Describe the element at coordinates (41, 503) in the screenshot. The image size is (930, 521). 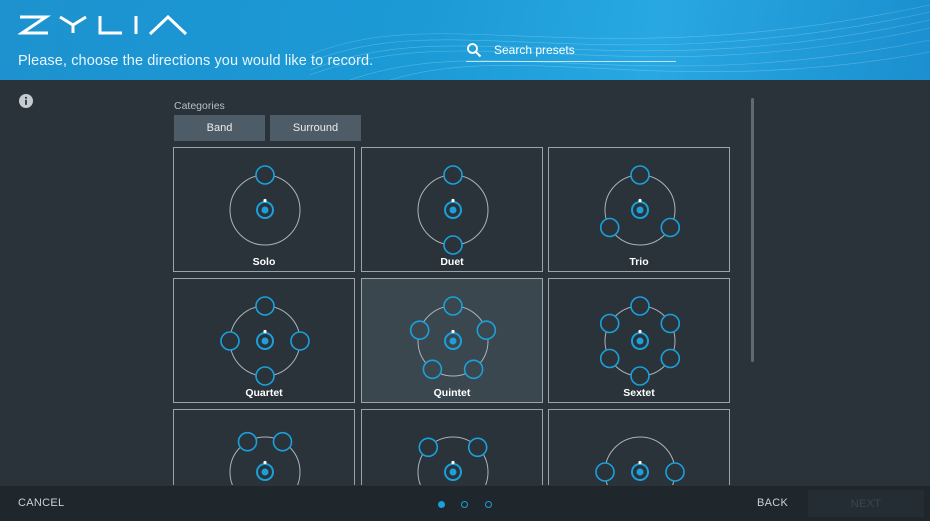
I see `cancel-button: CANCEL` at that location.